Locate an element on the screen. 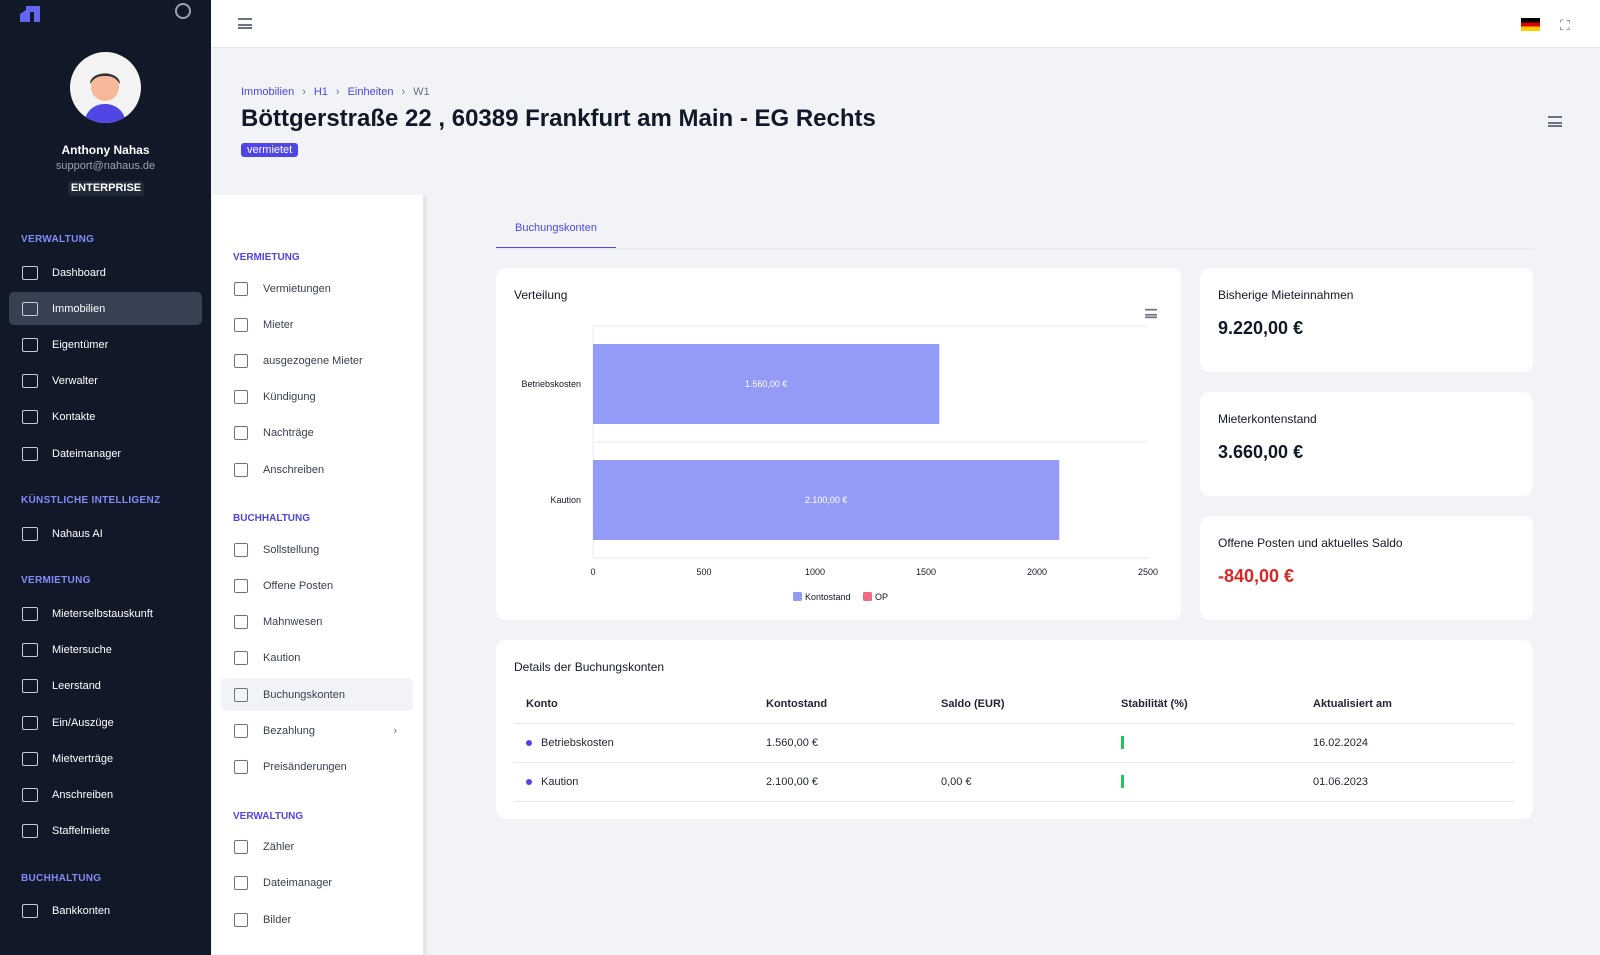 The image size is (1600, 955). bullet-icon is located at coordinates (529, 742).